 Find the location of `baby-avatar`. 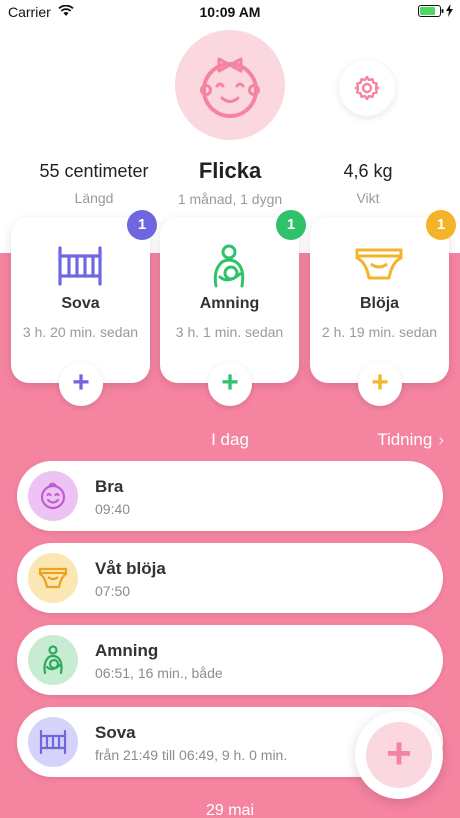

baby-avatar is located at coordinates (230, 85).